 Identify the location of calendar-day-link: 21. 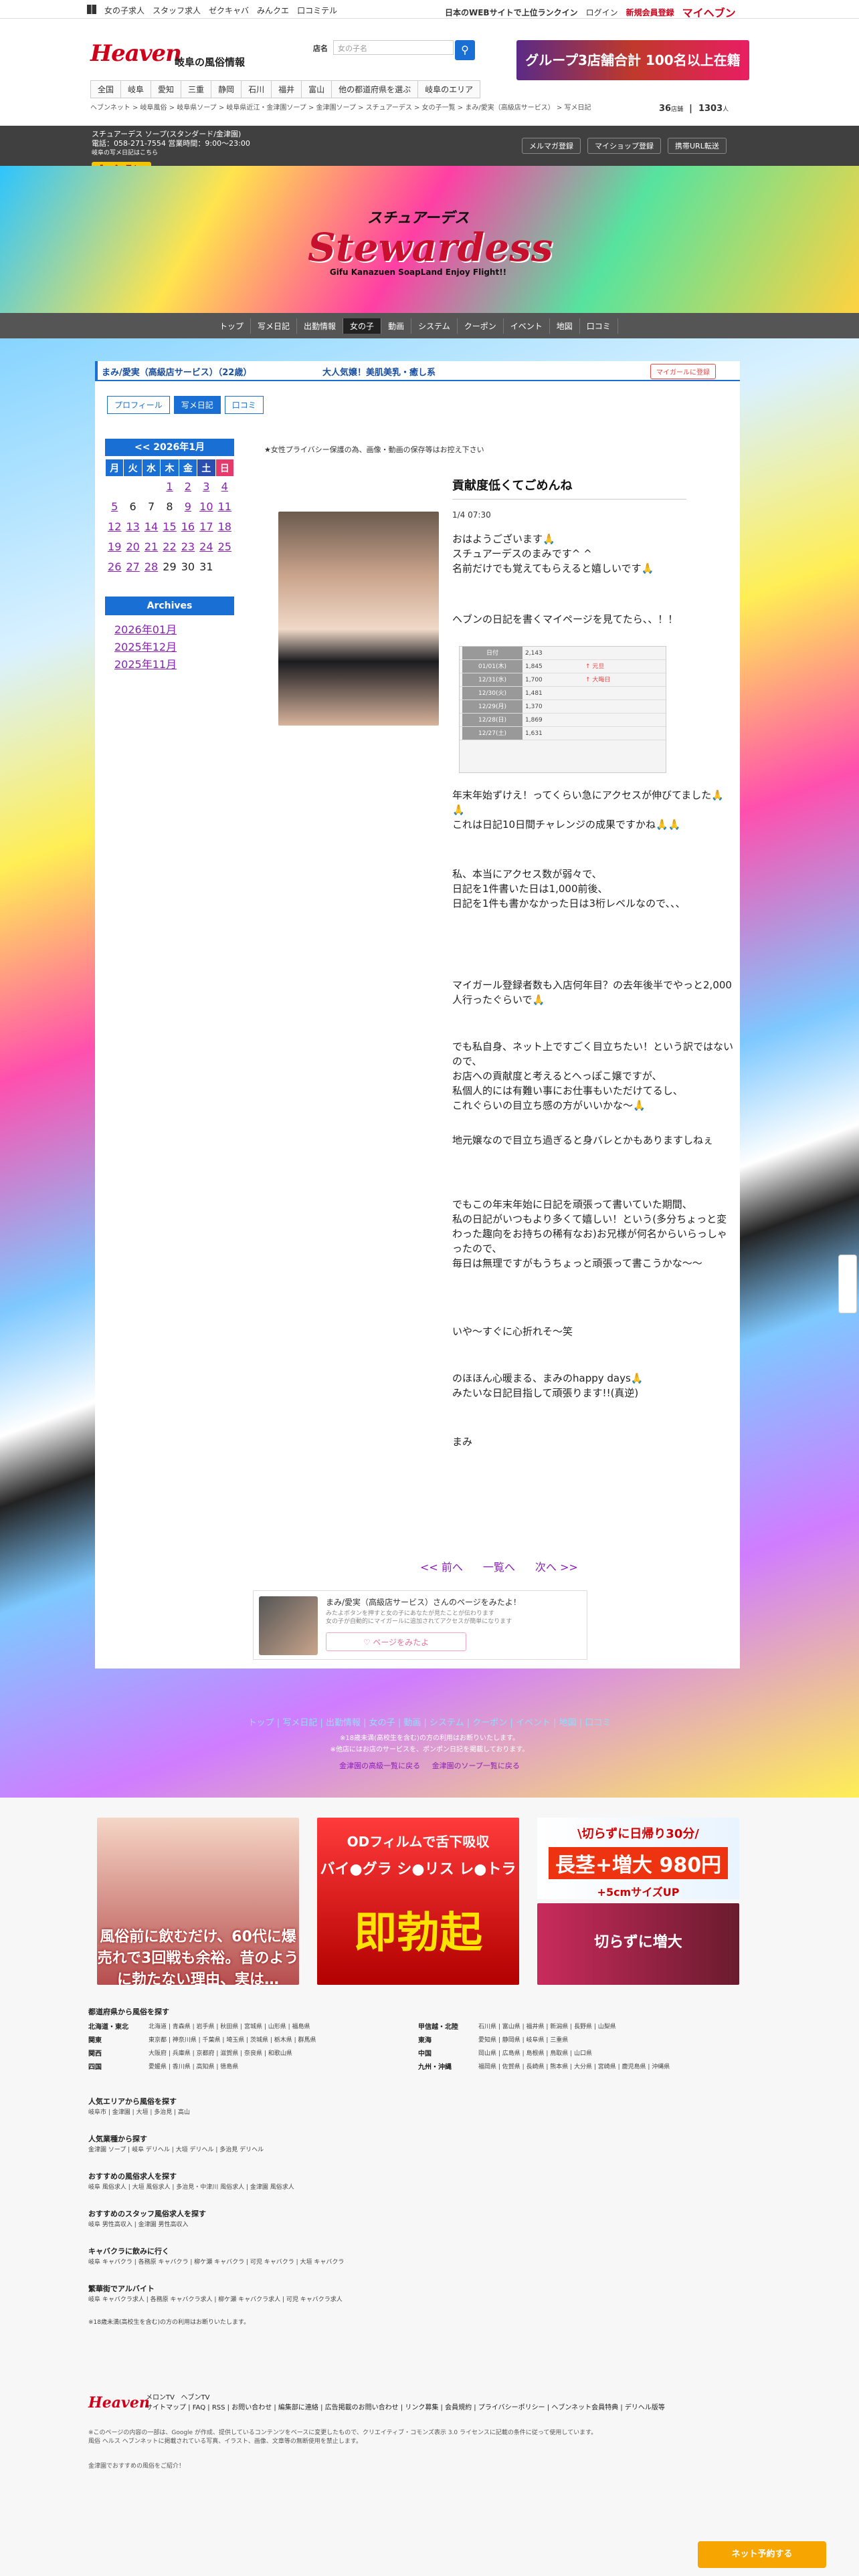
(151, 547).